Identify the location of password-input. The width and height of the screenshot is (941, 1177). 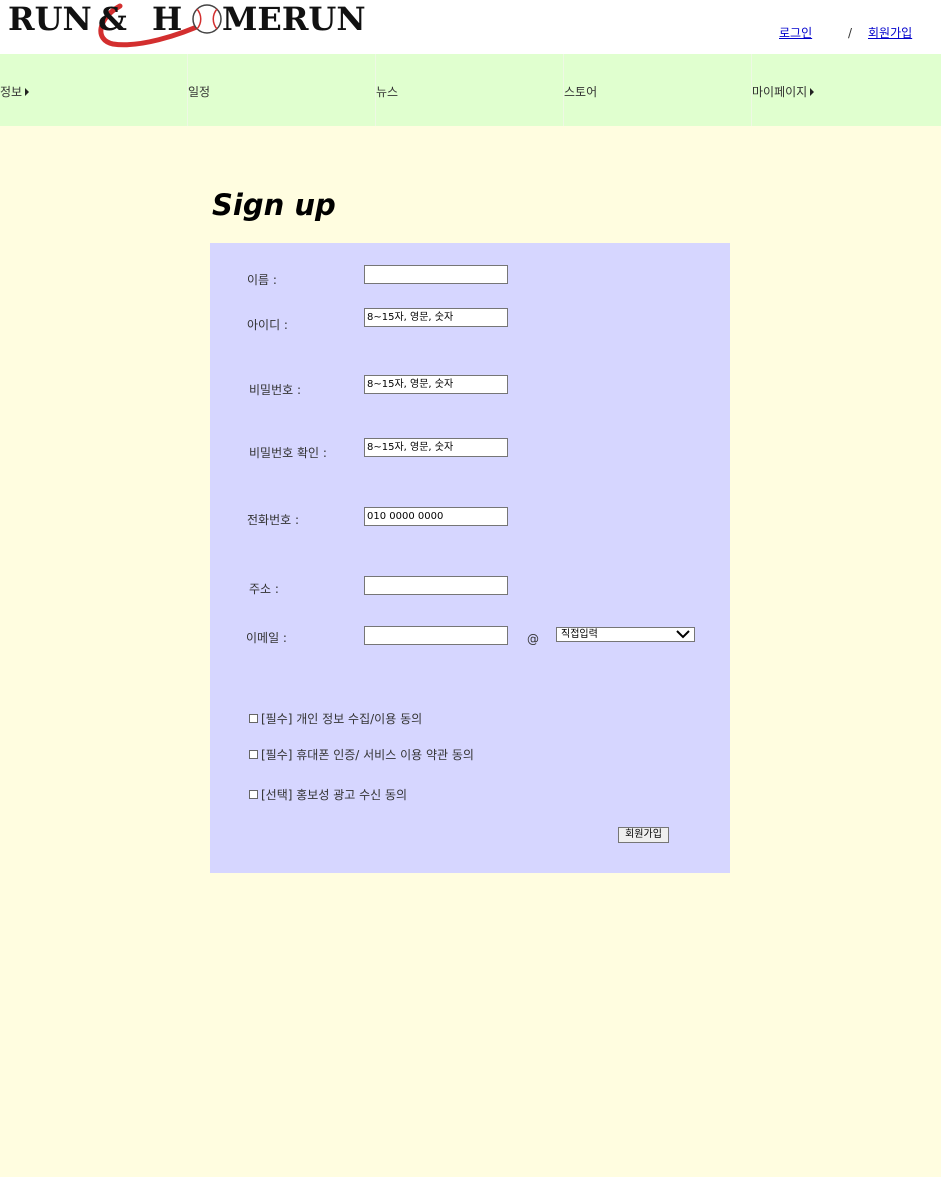
(436, 384).